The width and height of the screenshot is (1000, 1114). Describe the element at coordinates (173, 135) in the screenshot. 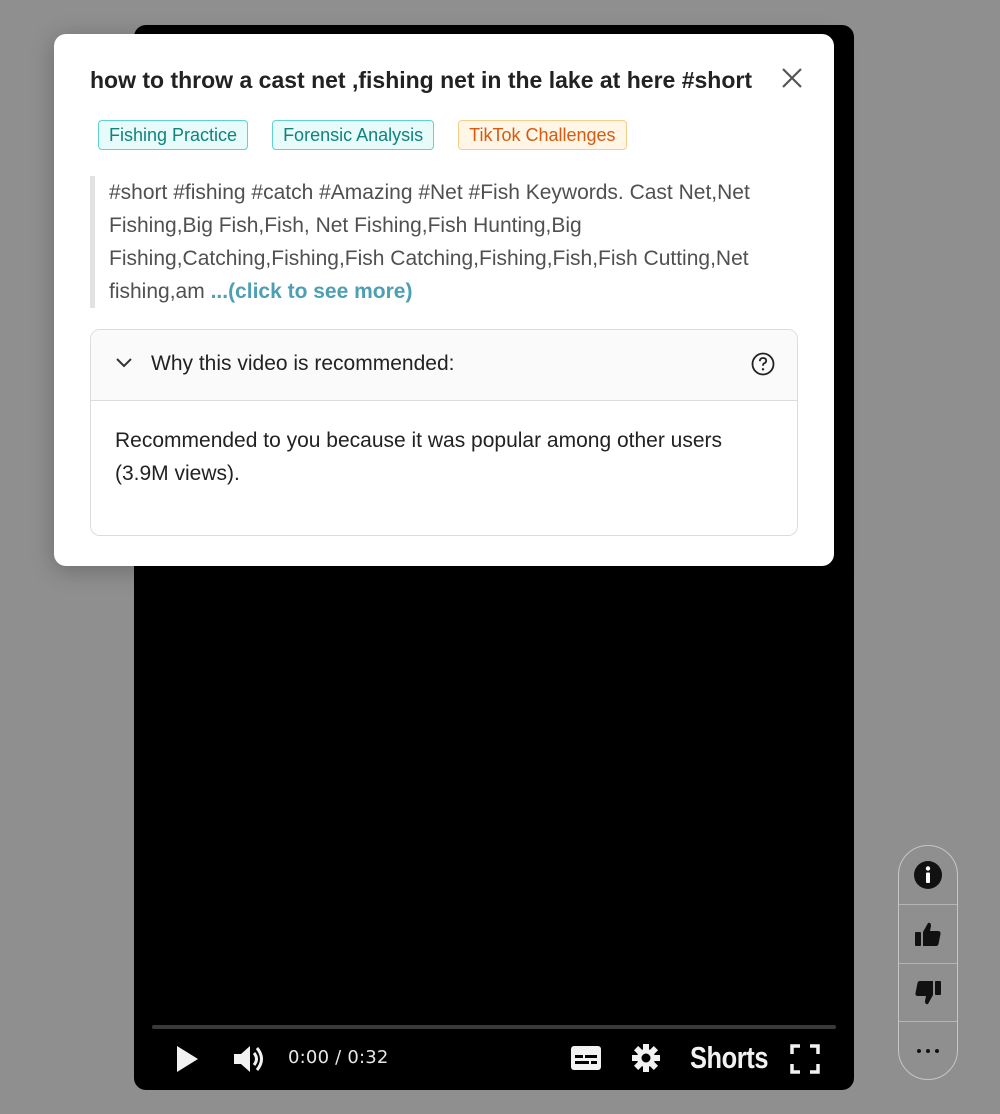

I see `tag-fishing-practice: Fishing Practice` at that location.